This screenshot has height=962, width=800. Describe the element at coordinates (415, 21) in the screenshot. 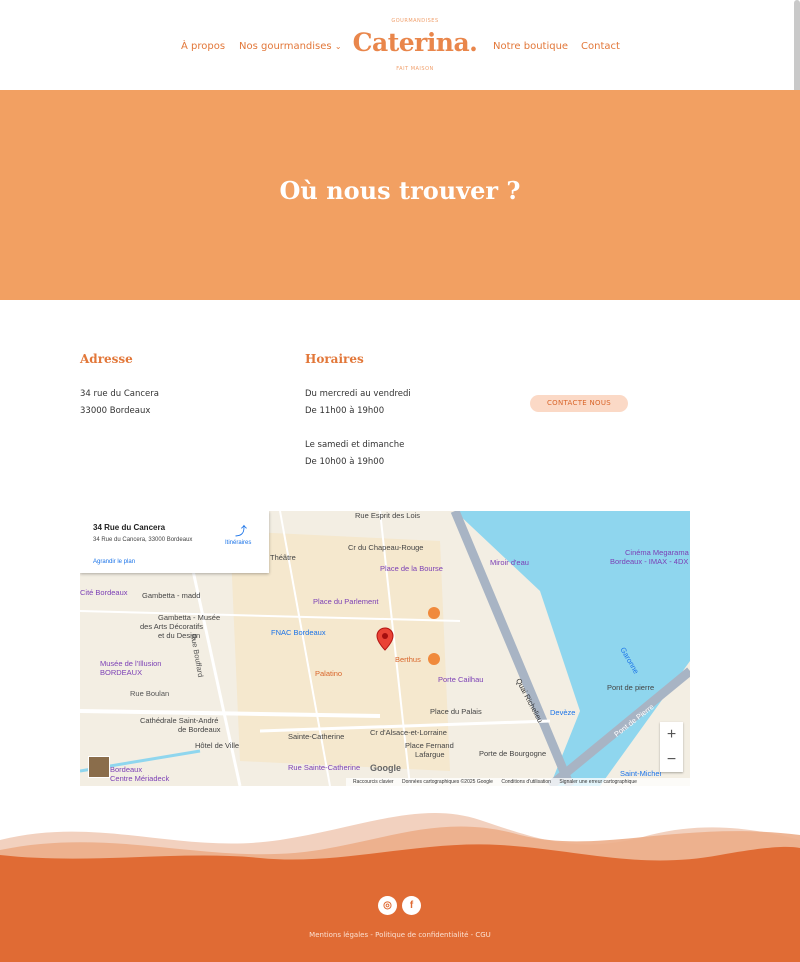

I see `logo-top-text: GOURMANDISES` at that location.